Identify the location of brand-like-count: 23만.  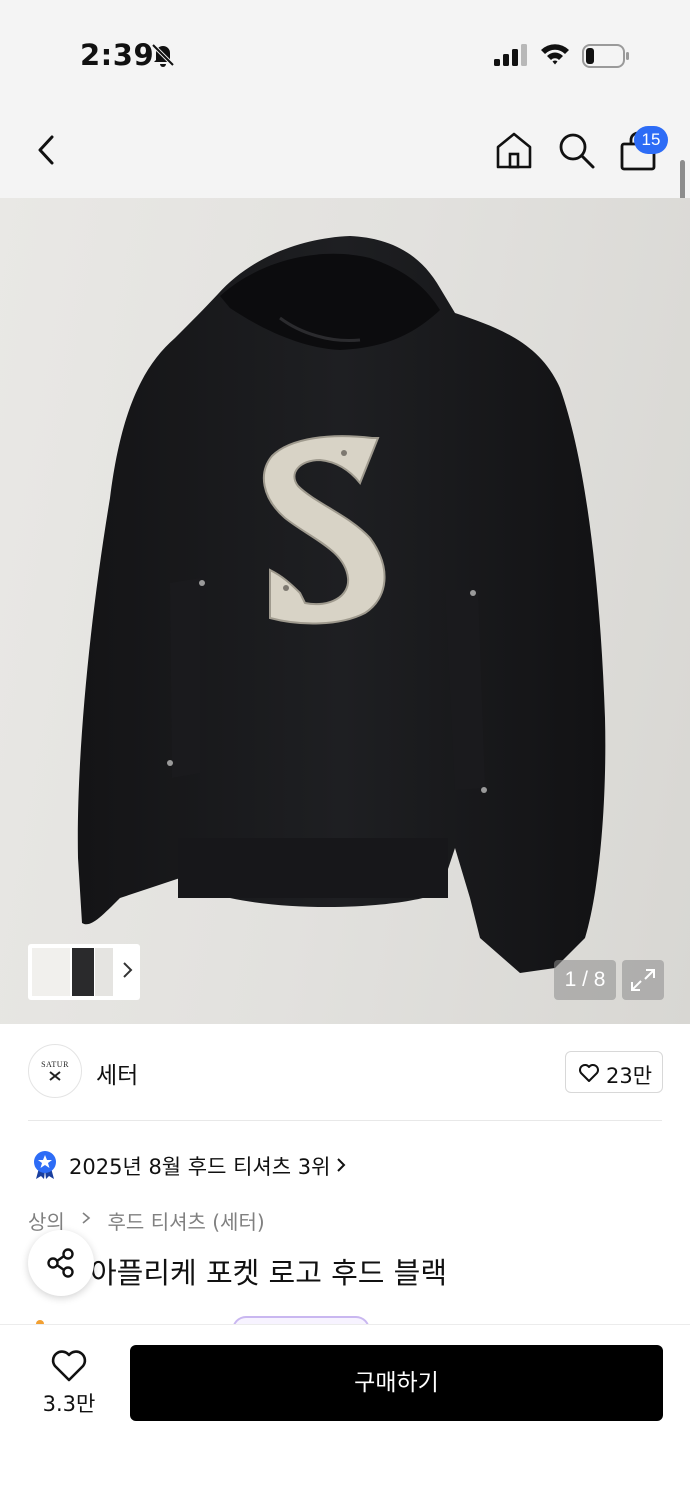
(629, 1076).